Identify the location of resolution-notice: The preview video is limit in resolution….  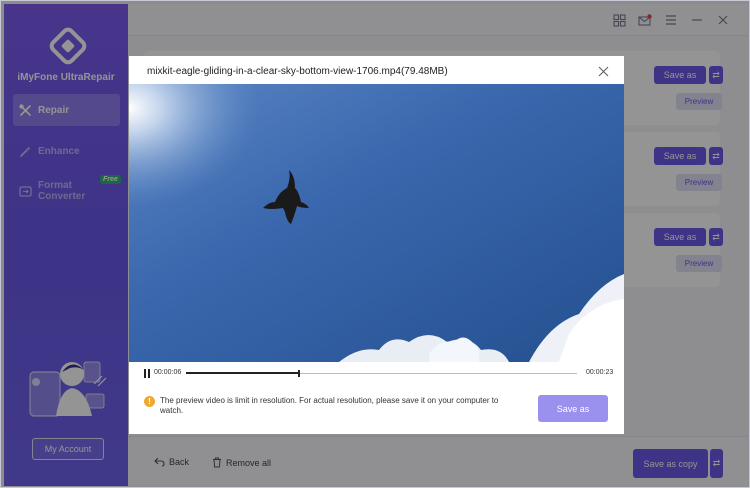
(329, 405).